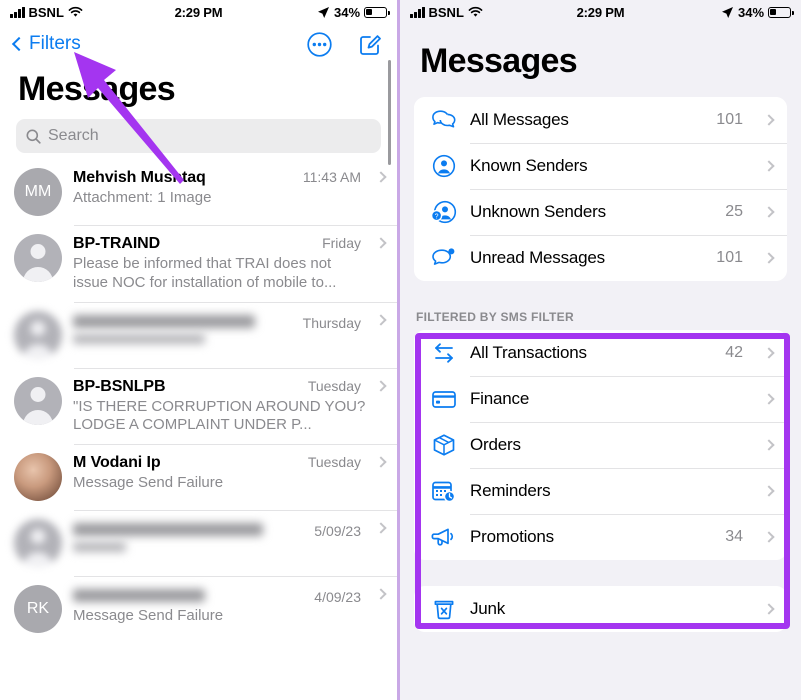  What do you see at coordinates (600, 491) in the screenshot?
I see `filter-row-reminders: Reminders` at bounding box center [600, 491].